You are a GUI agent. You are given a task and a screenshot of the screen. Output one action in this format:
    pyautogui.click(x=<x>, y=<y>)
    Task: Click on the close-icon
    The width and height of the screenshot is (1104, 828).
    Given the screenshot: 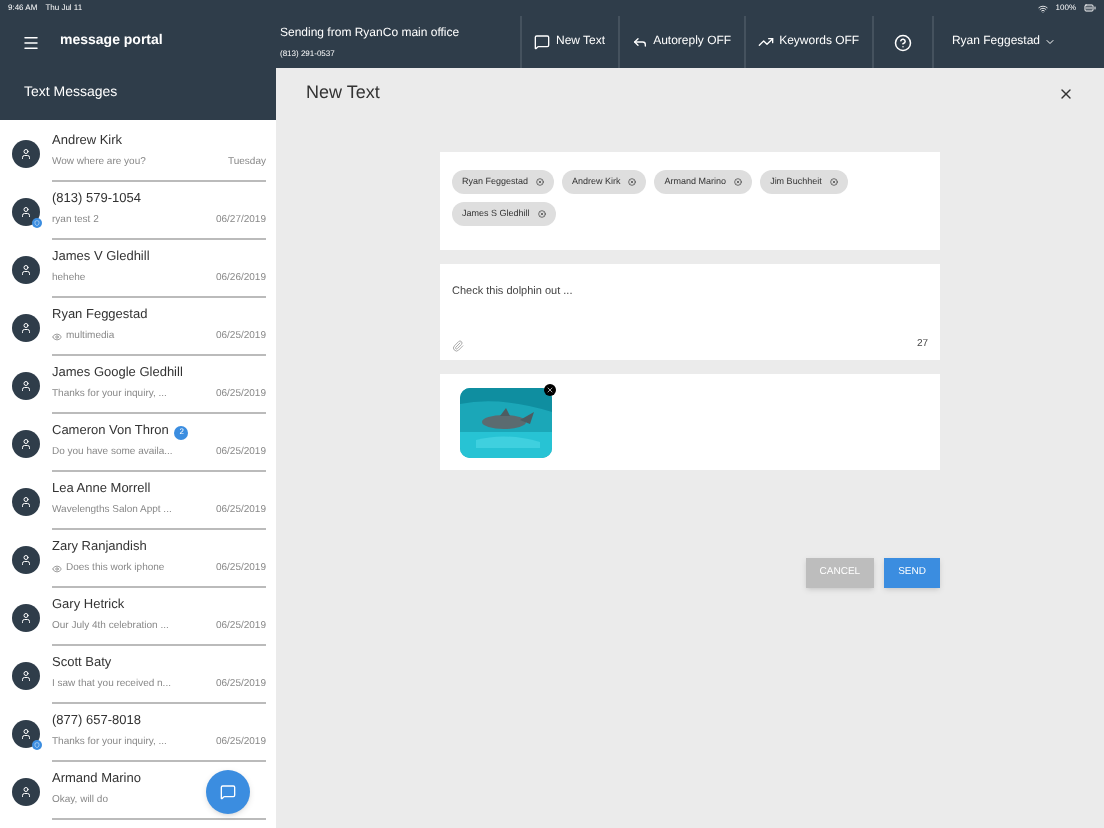 What is the action you would take?
    pyautogui.click(x=1066, y=94)
    